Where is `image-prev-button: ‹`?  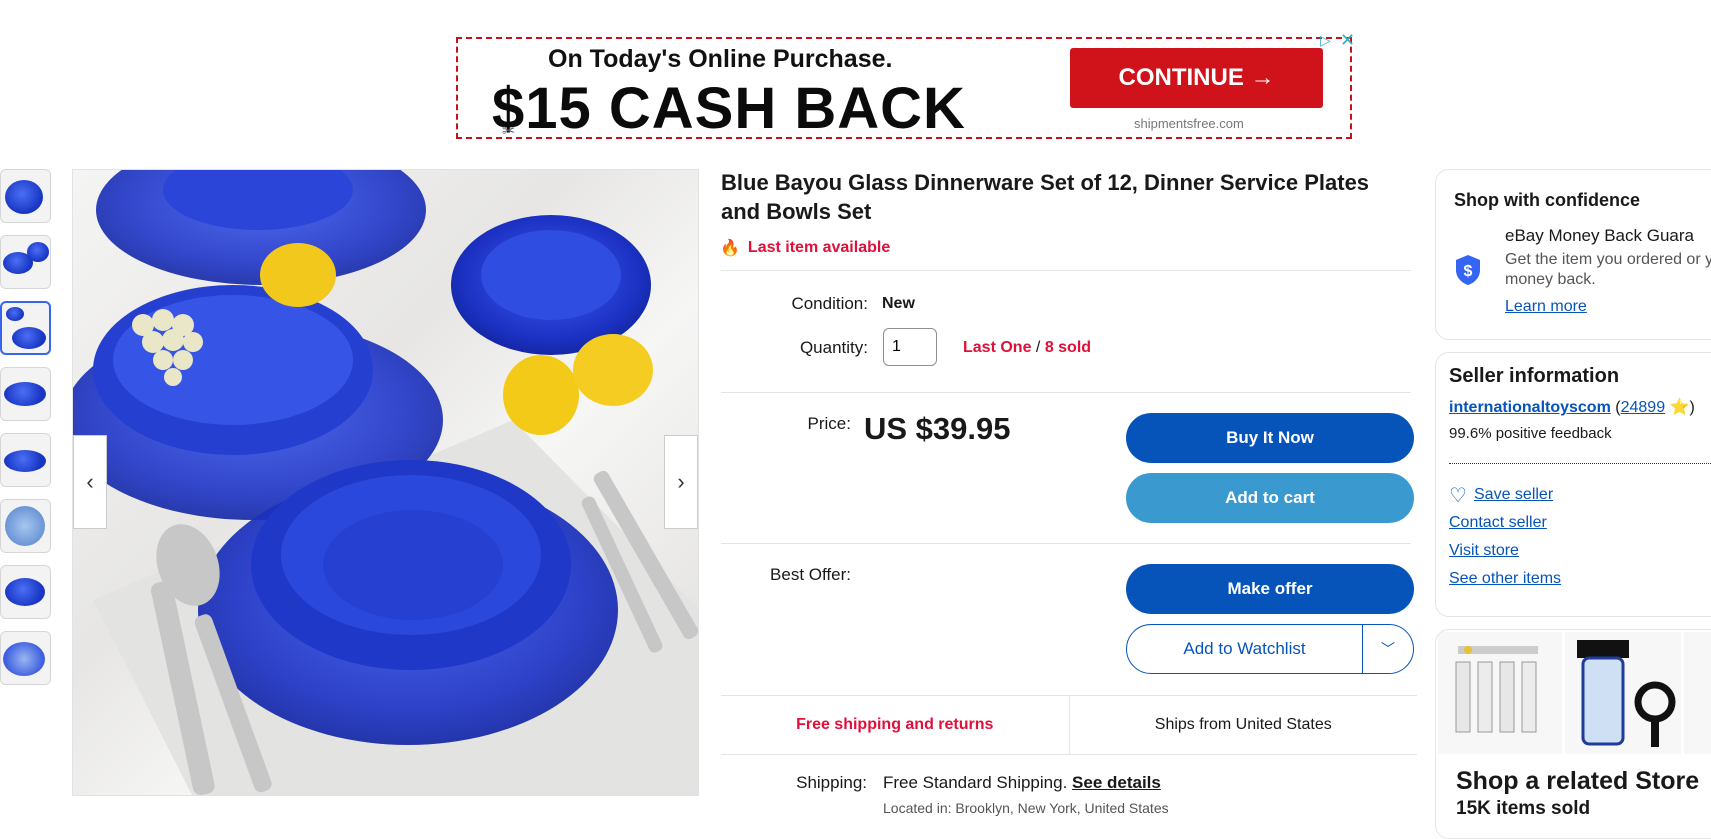 image-prev-button: ‹ is located at coordinates (90, 482).